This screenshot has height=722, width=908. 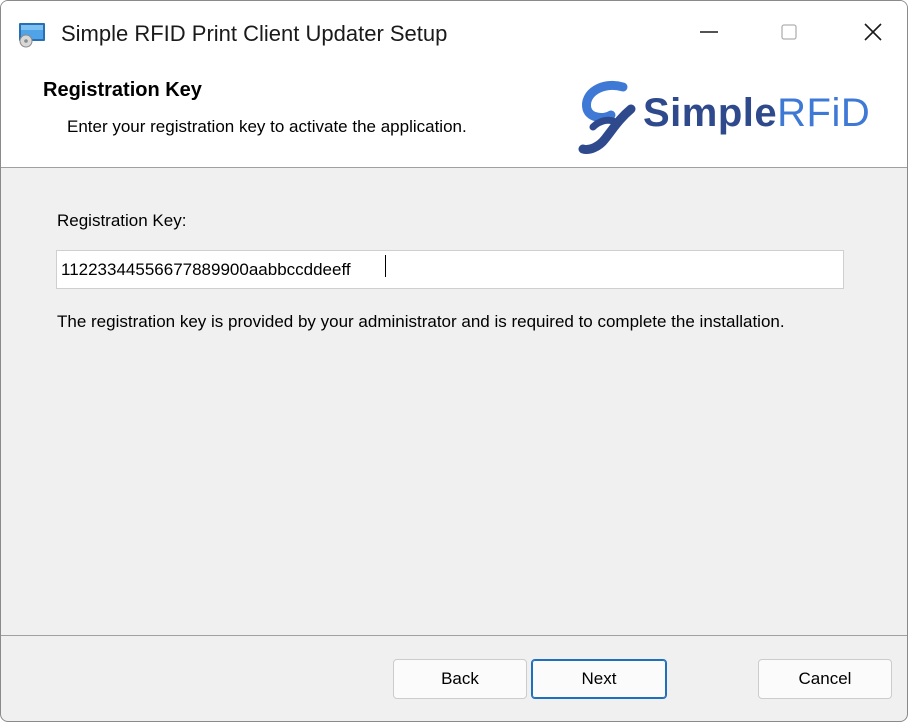 I want to click on maximize-icon, so click(x=789, y=34).